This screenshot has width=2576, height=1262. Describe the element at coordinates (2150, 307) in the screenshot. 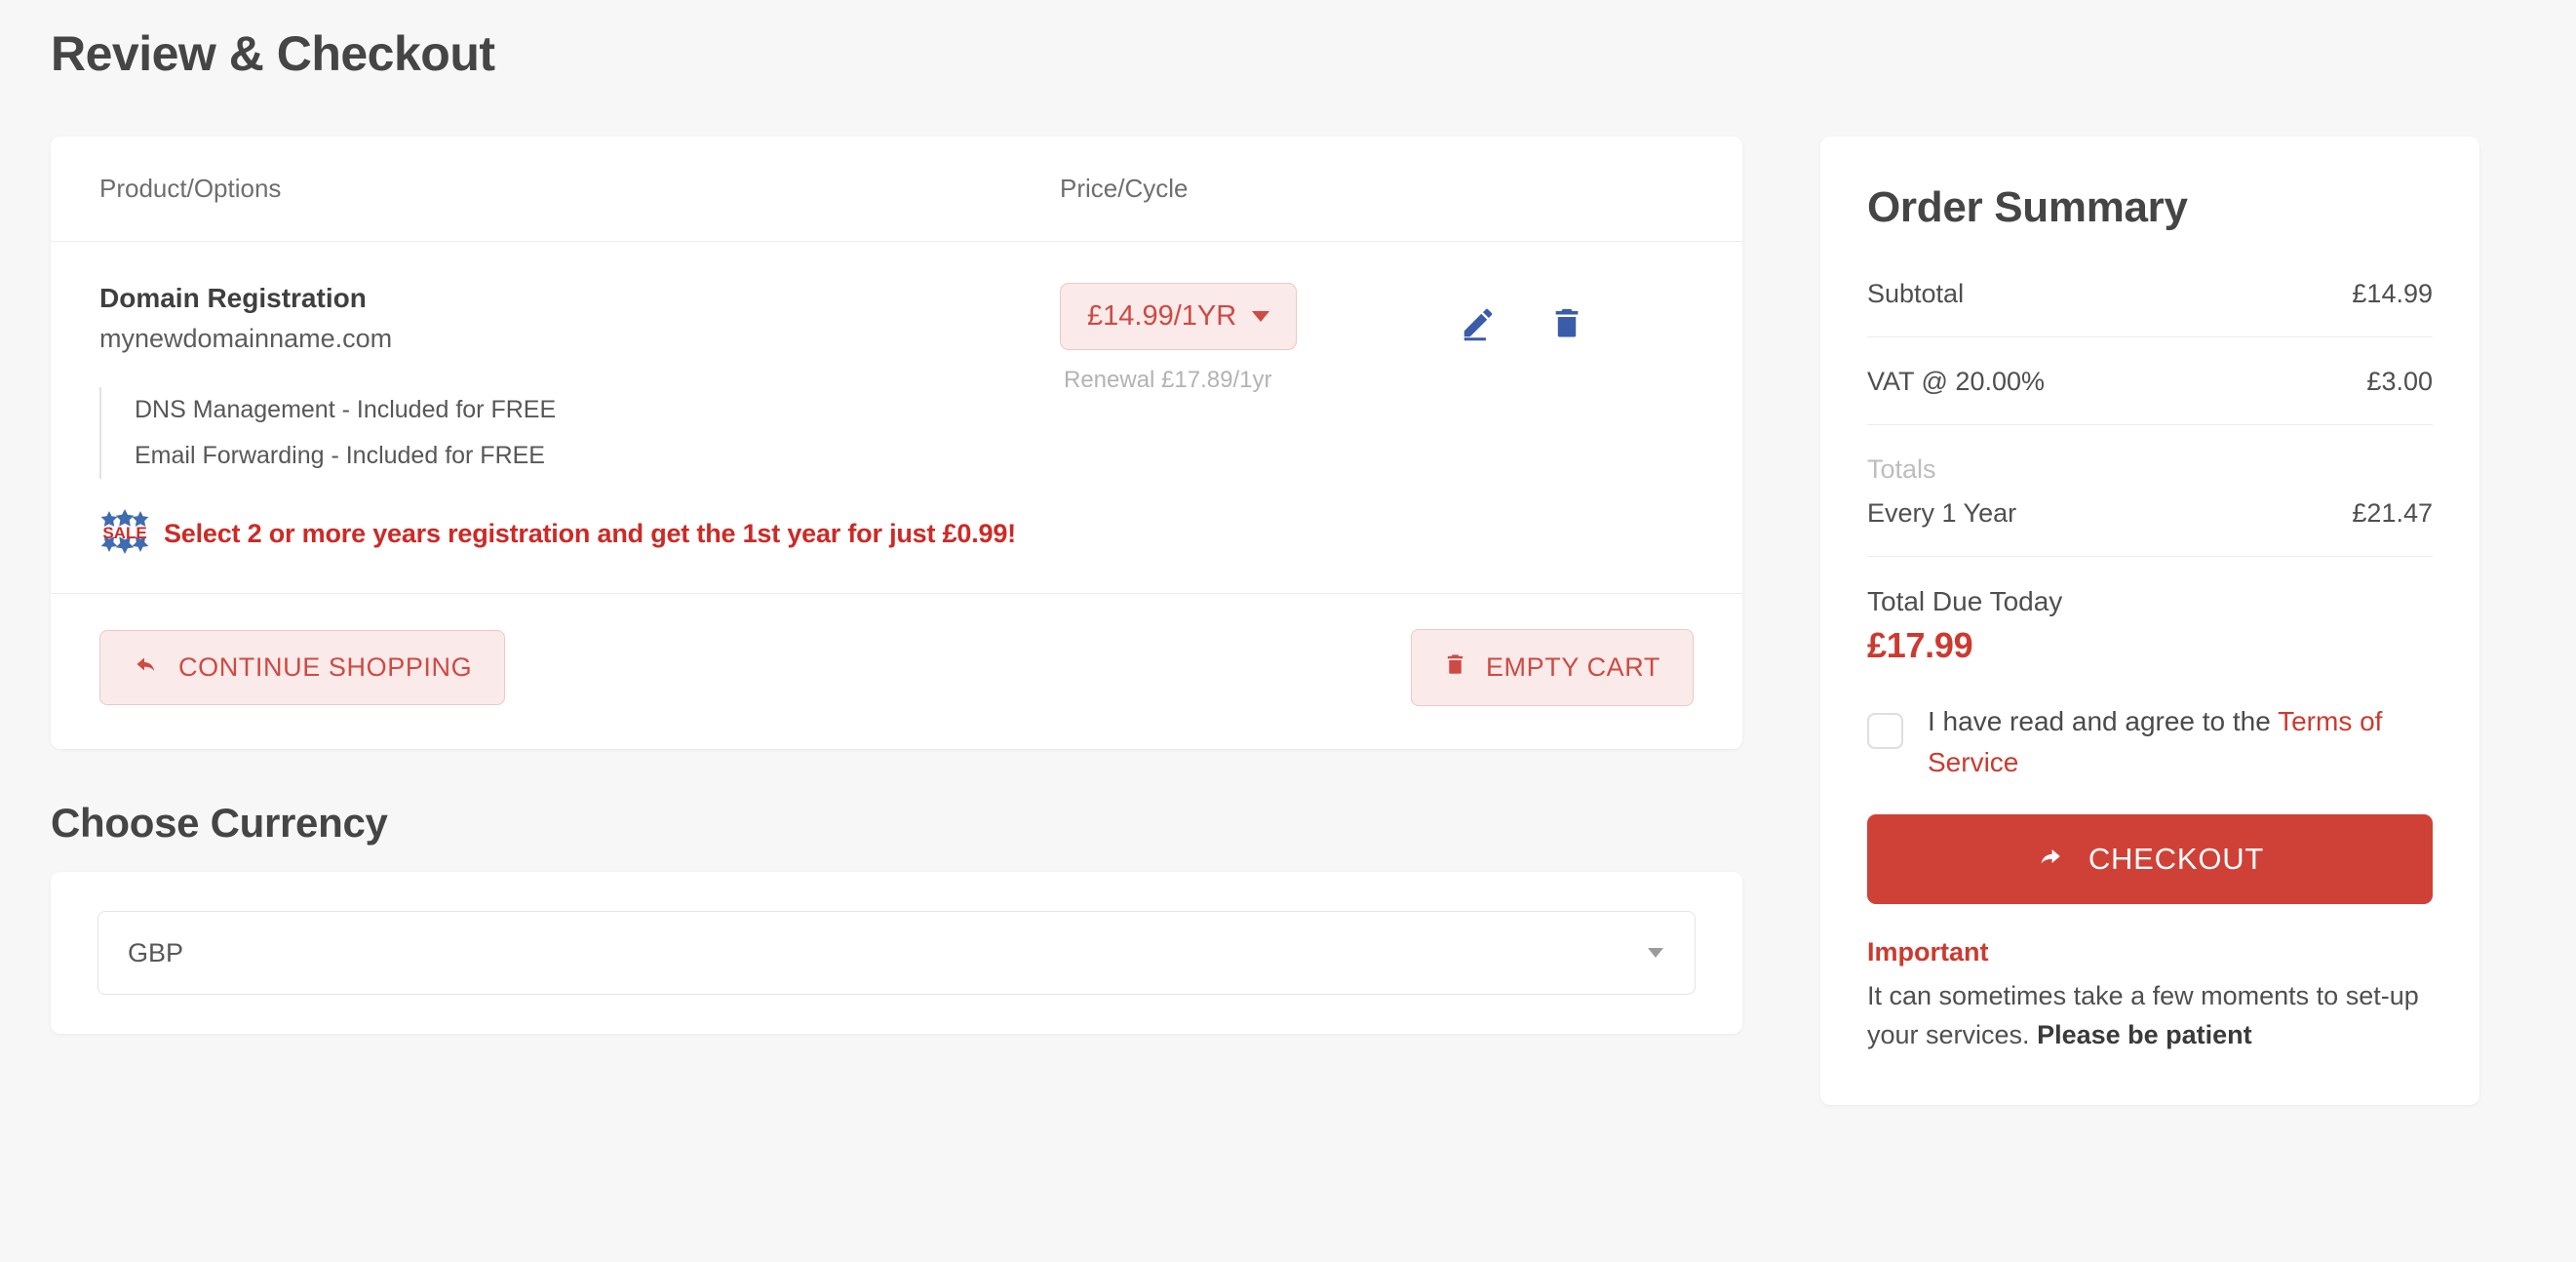

I see `summary-row-subtotal: Subtotal £14.99` at that location.